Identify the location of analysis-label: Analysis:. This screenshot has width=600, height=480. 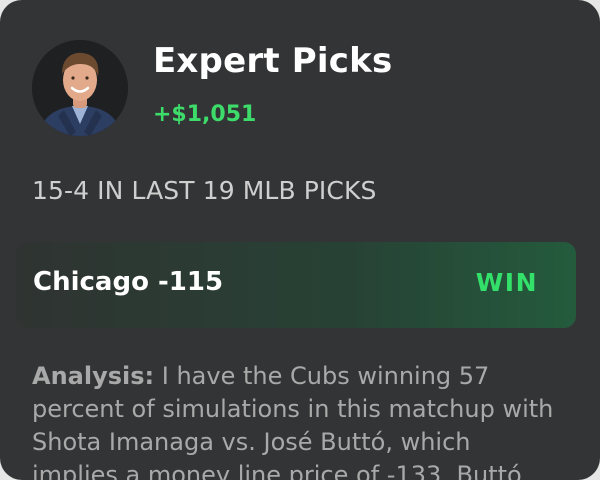
(93, 376).